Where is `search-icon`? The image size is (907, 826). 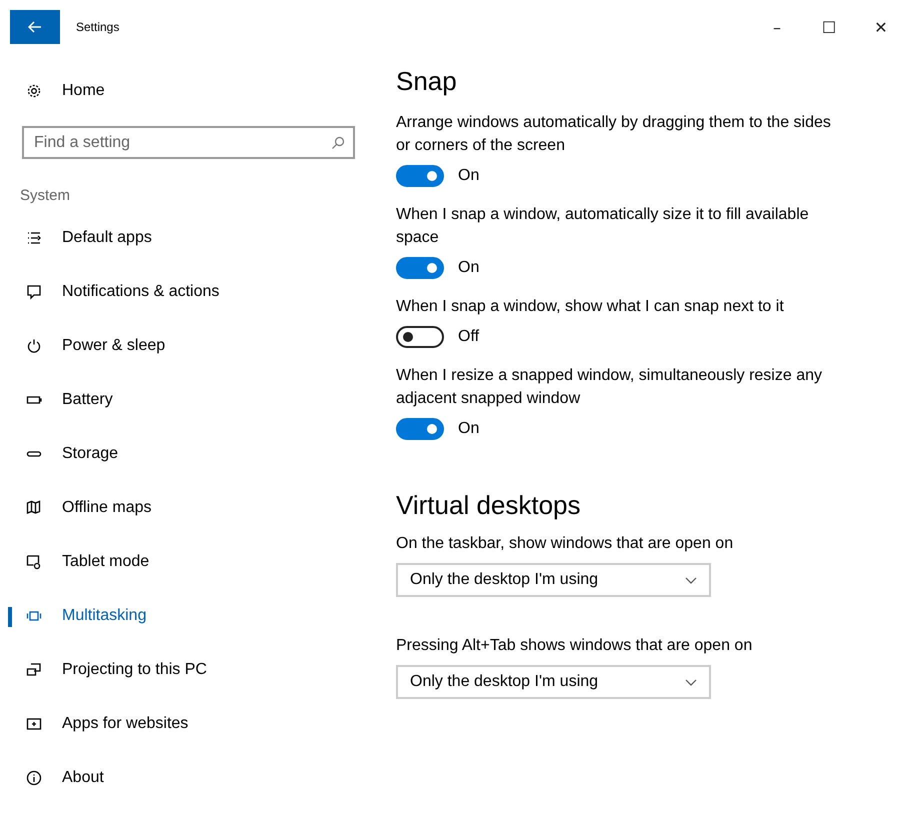
search-icon is located at coordinates (338, 143).